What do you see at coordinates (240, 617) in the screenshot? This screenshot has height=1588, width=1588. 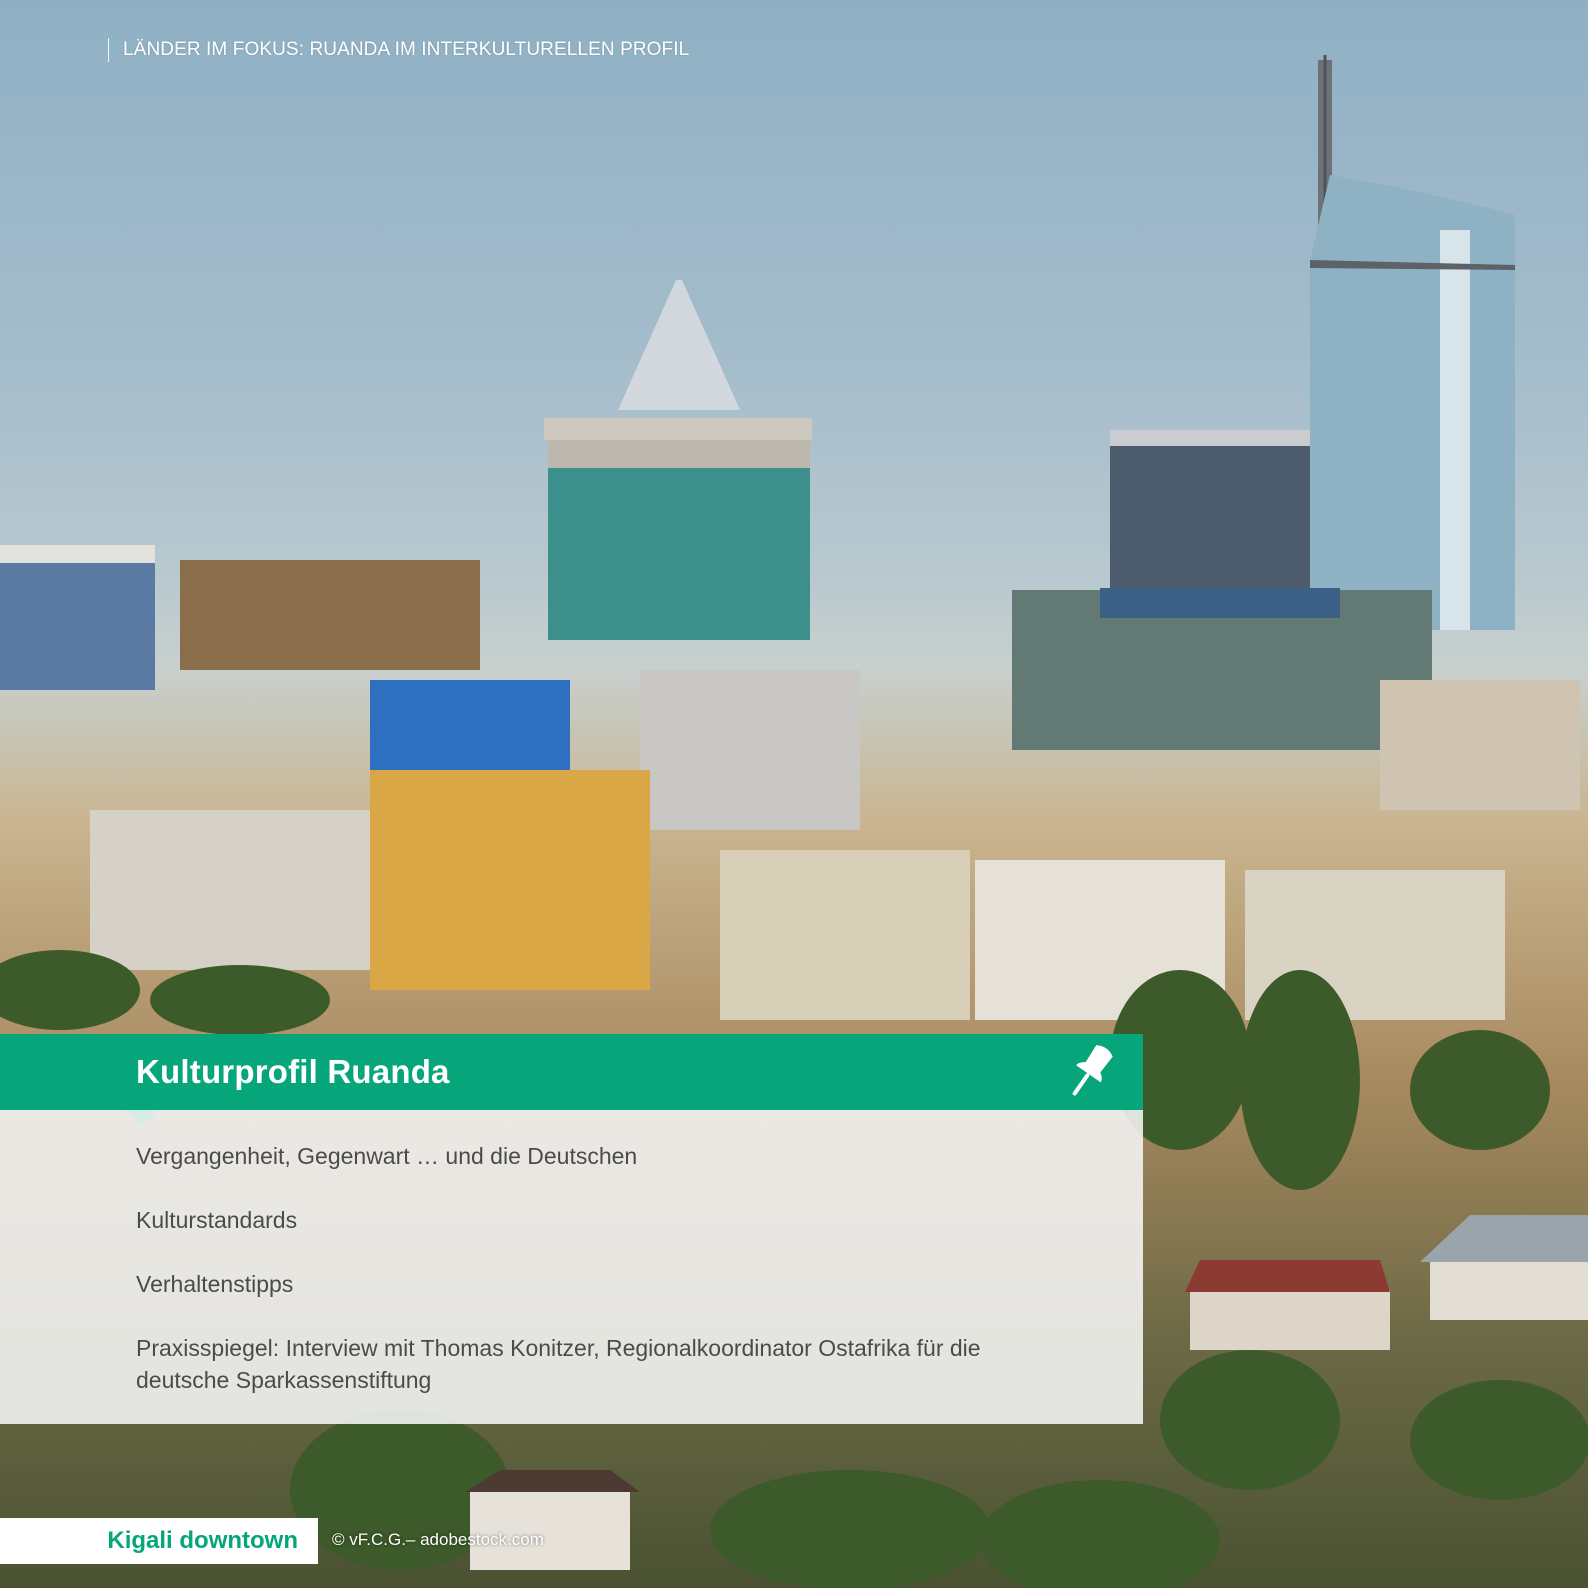 I see `building-left` at bounding box center [240, 617].